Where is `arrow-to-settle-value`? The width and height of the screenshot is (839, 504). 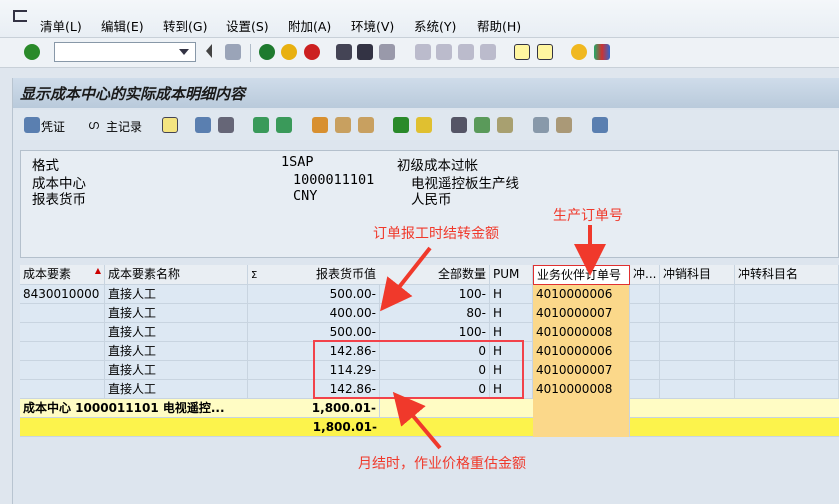 arrow-to-settle-value is located at coordinates (406, 279).